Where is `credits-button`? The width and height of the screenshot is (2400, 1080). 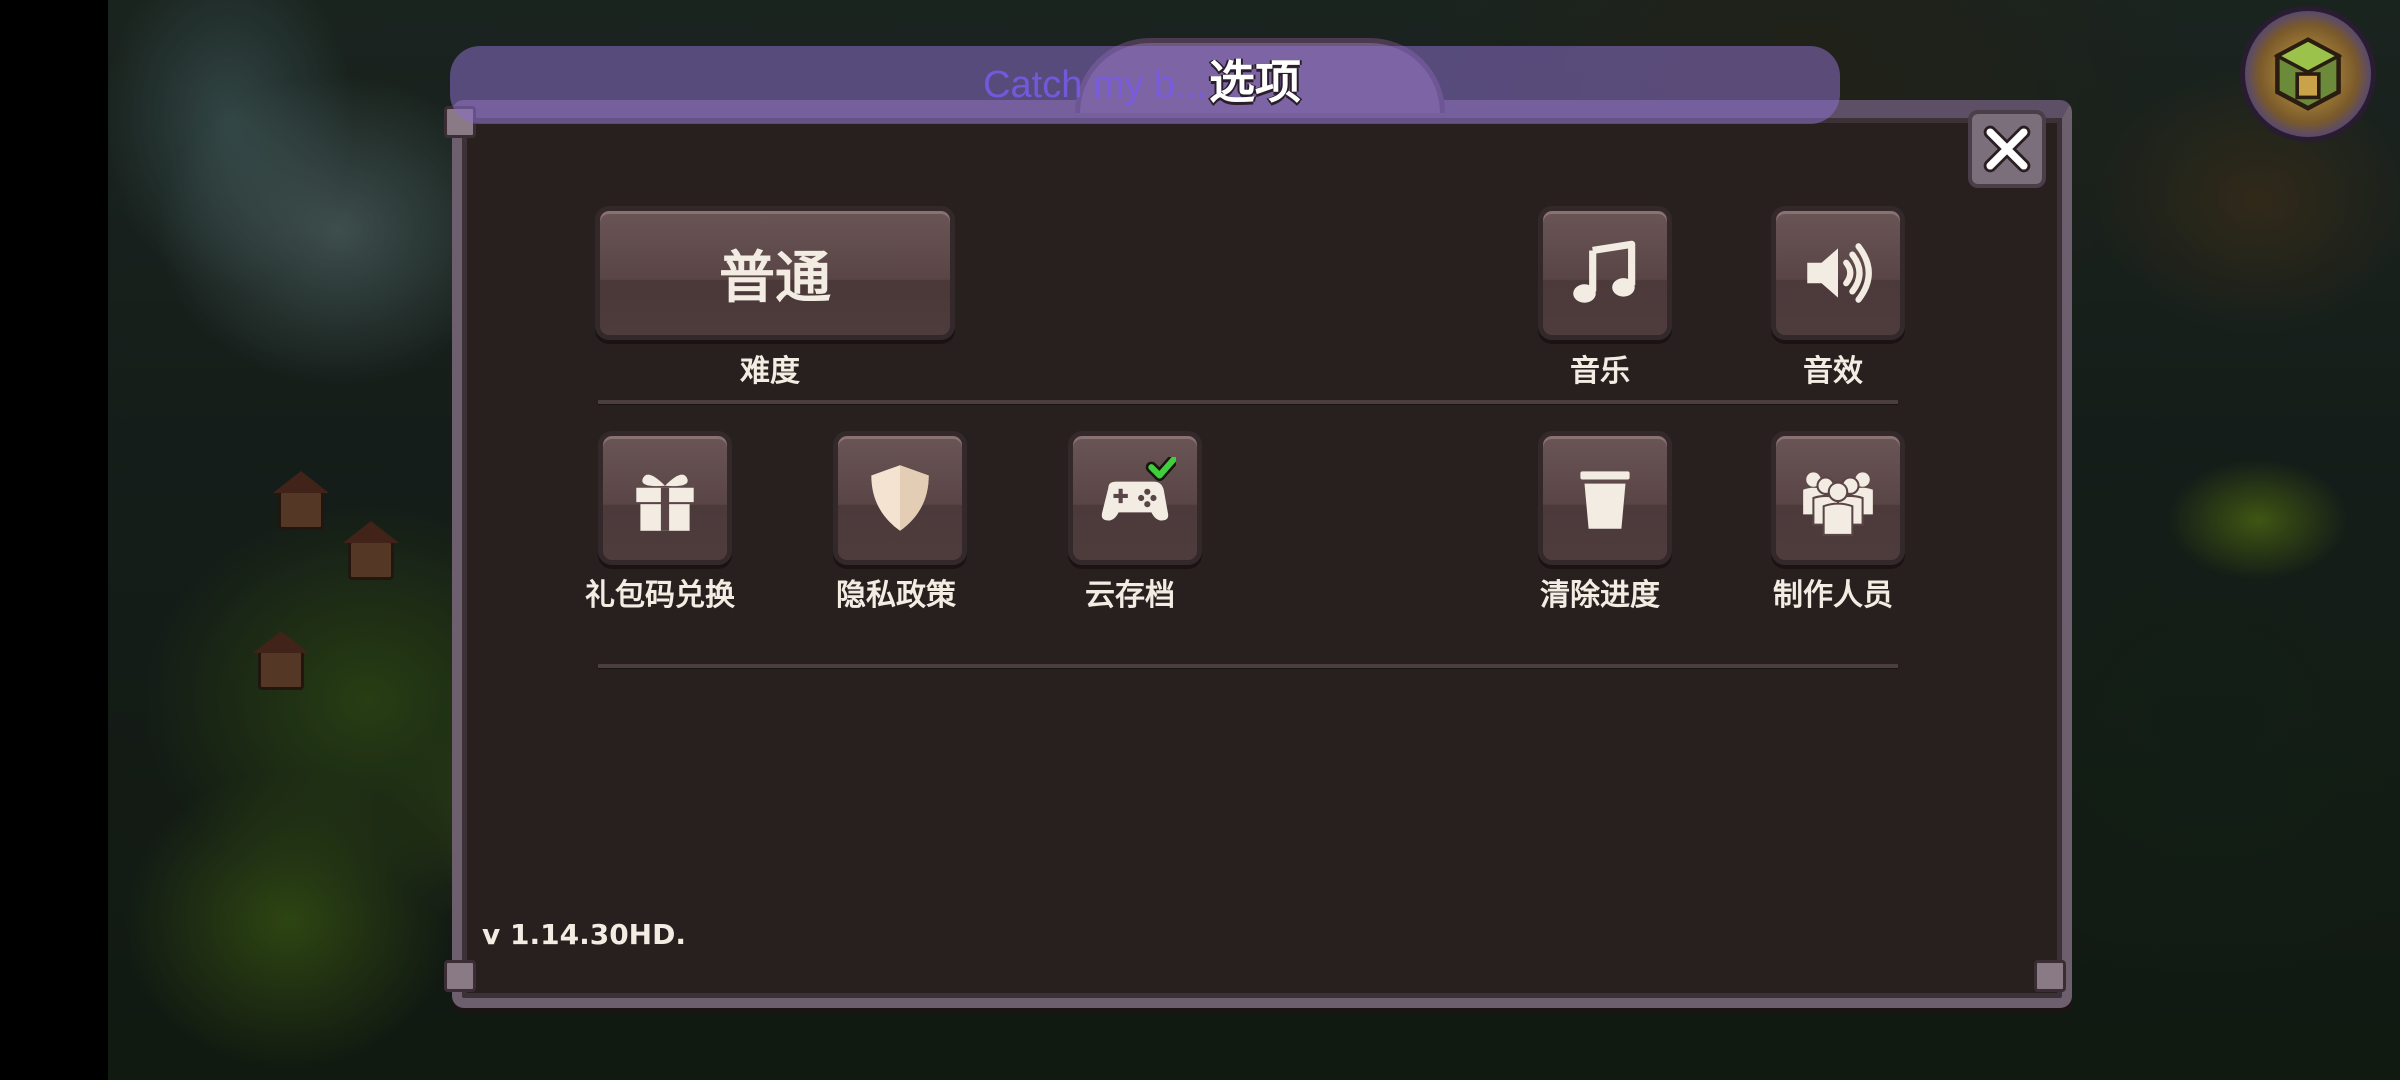 credits-button is located at coordinates (1838, 498).